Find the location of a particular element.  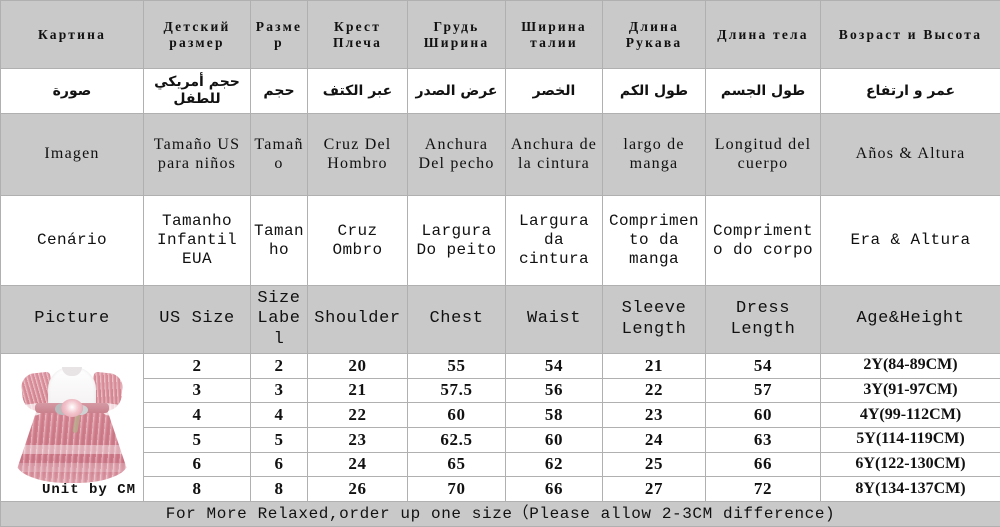

header-pt-dress-length: Comprimento do corpo is located at coordinates (763, 241).